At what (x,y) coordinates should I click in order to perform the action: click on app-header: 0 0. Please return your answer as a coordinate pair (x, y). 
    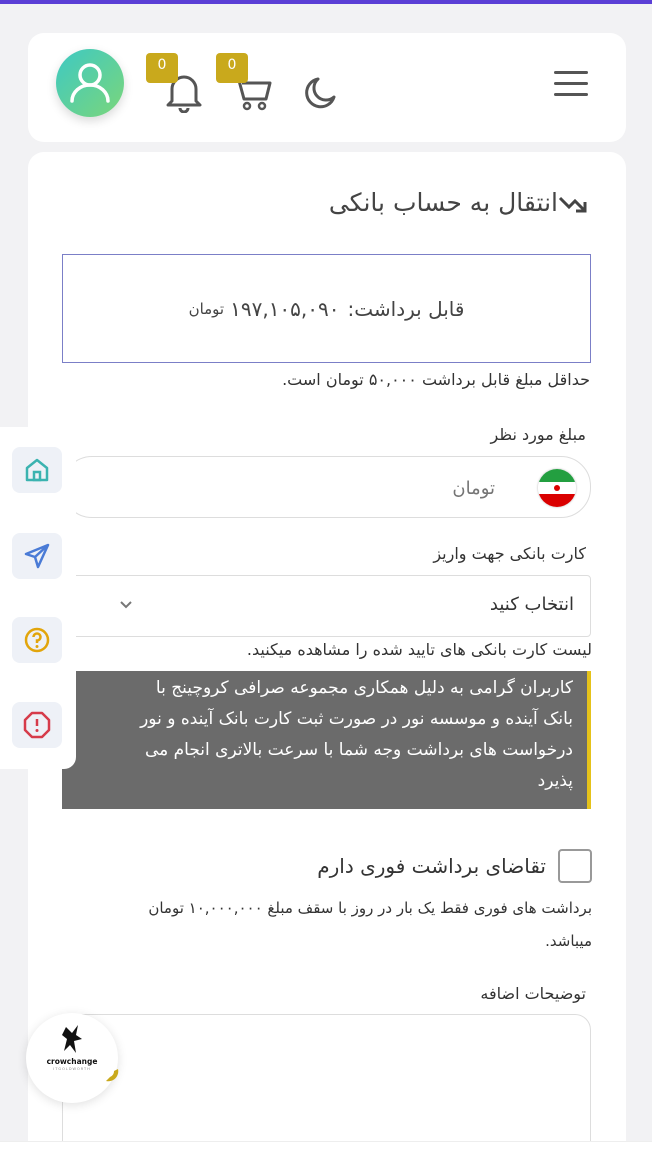
    Looking at the image, I should click on (327, 87).